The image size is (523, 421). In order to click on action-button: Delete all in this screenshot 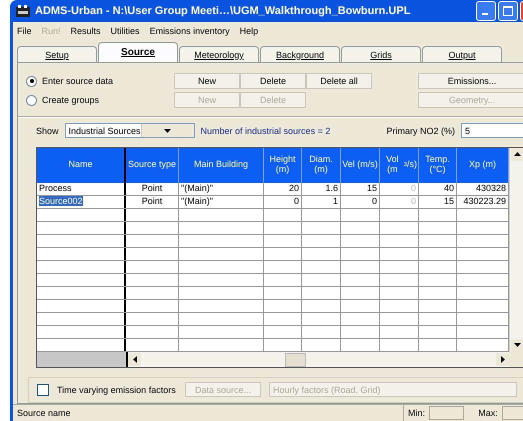, I will do `click(339, 81)`.